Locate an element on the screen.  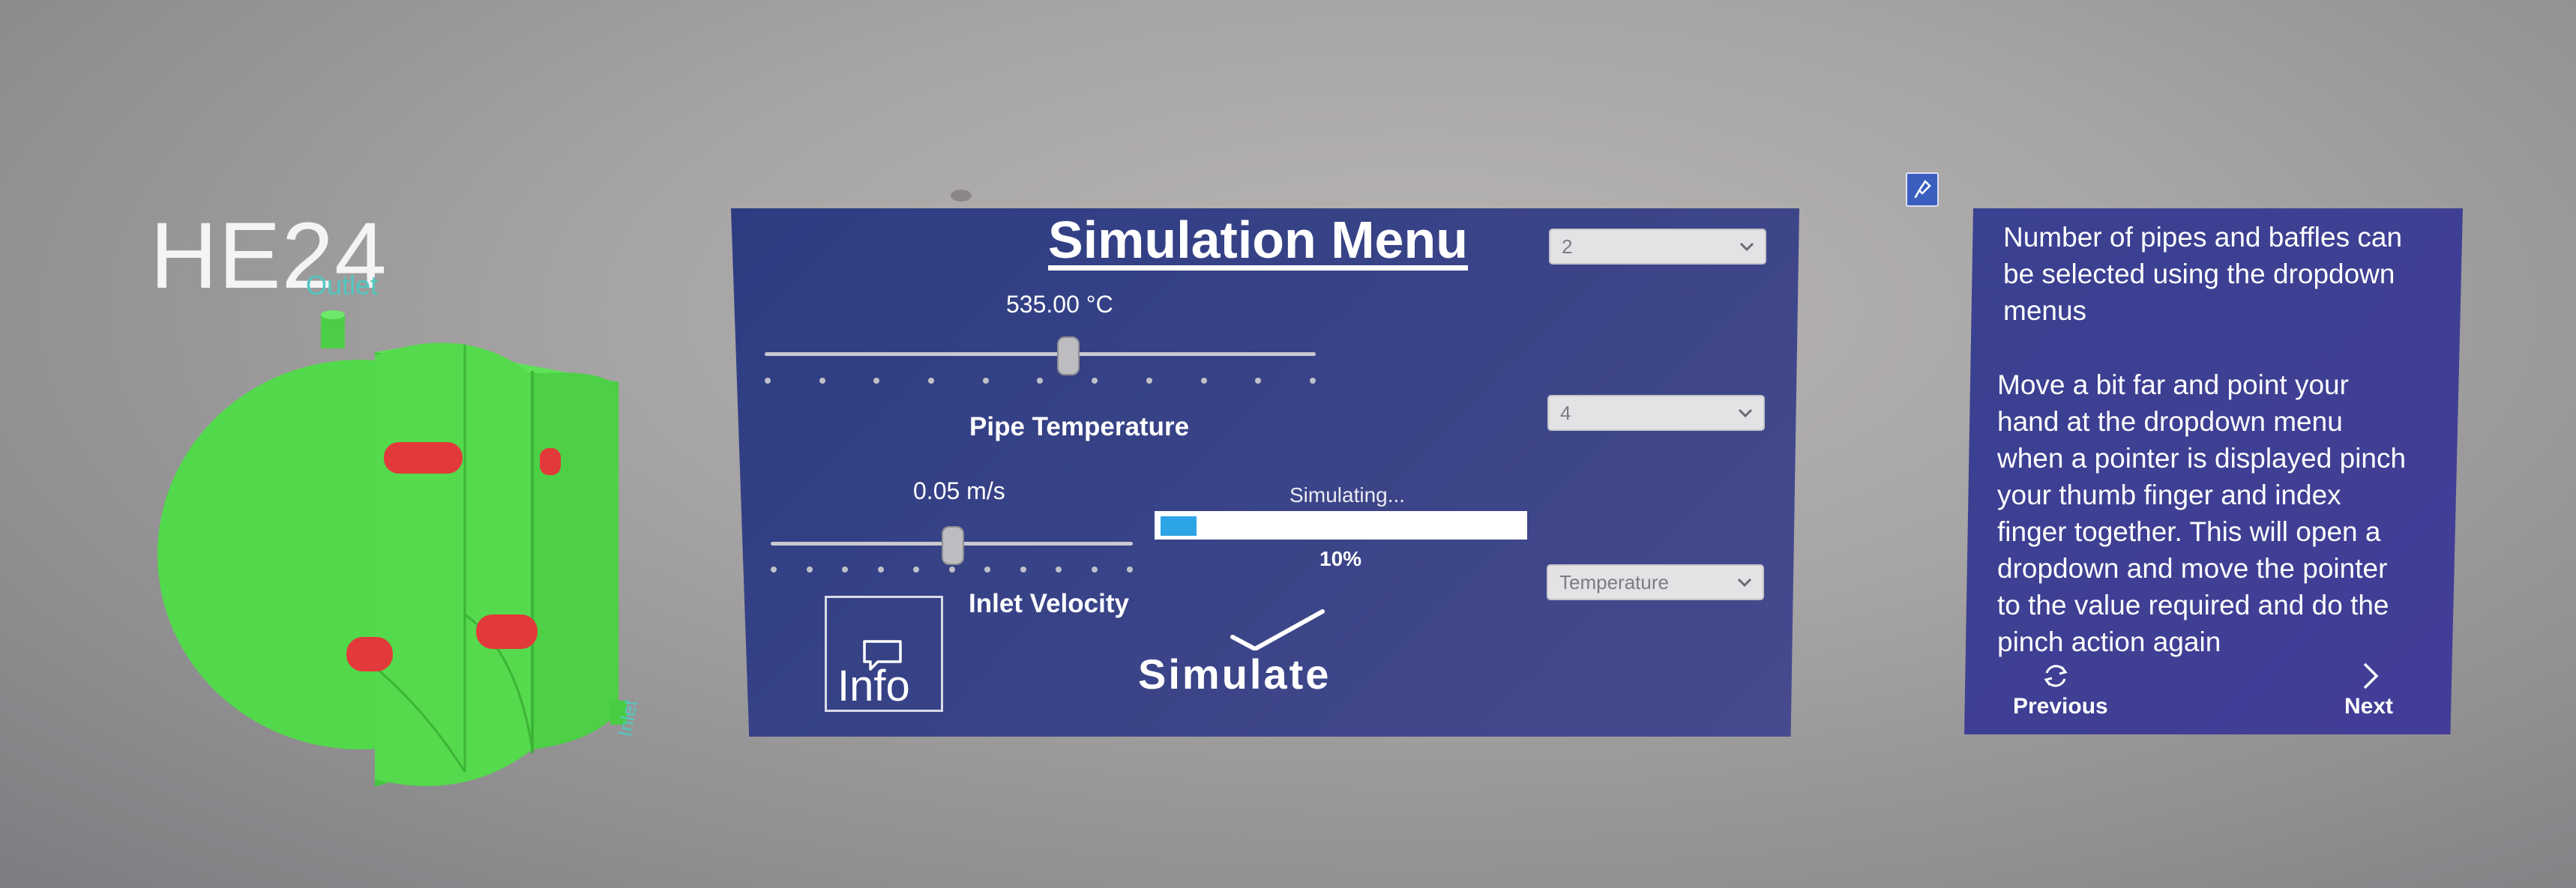
instruction-line: your thumb finger and index is located at coordinates (2169, 495).